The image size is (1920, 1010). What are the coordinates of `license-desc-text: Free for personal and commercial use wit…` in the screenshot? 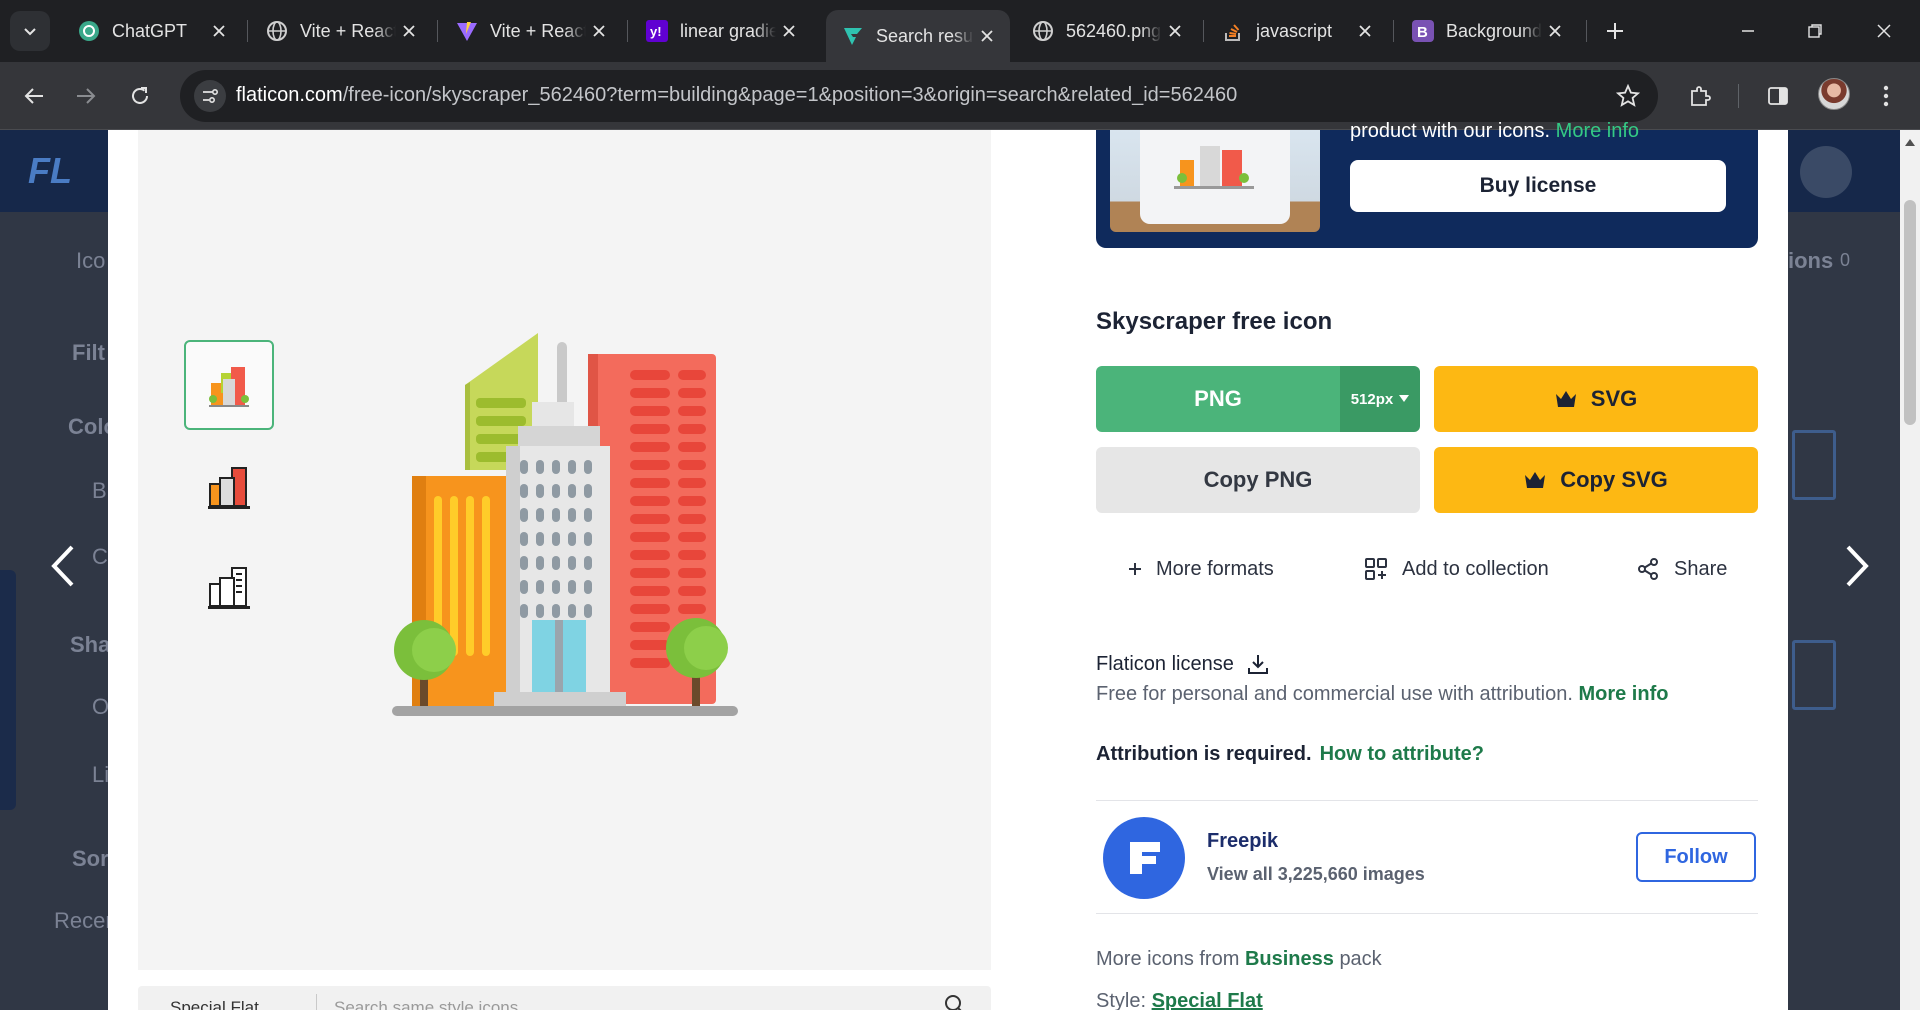 It's located at (1334, 694).